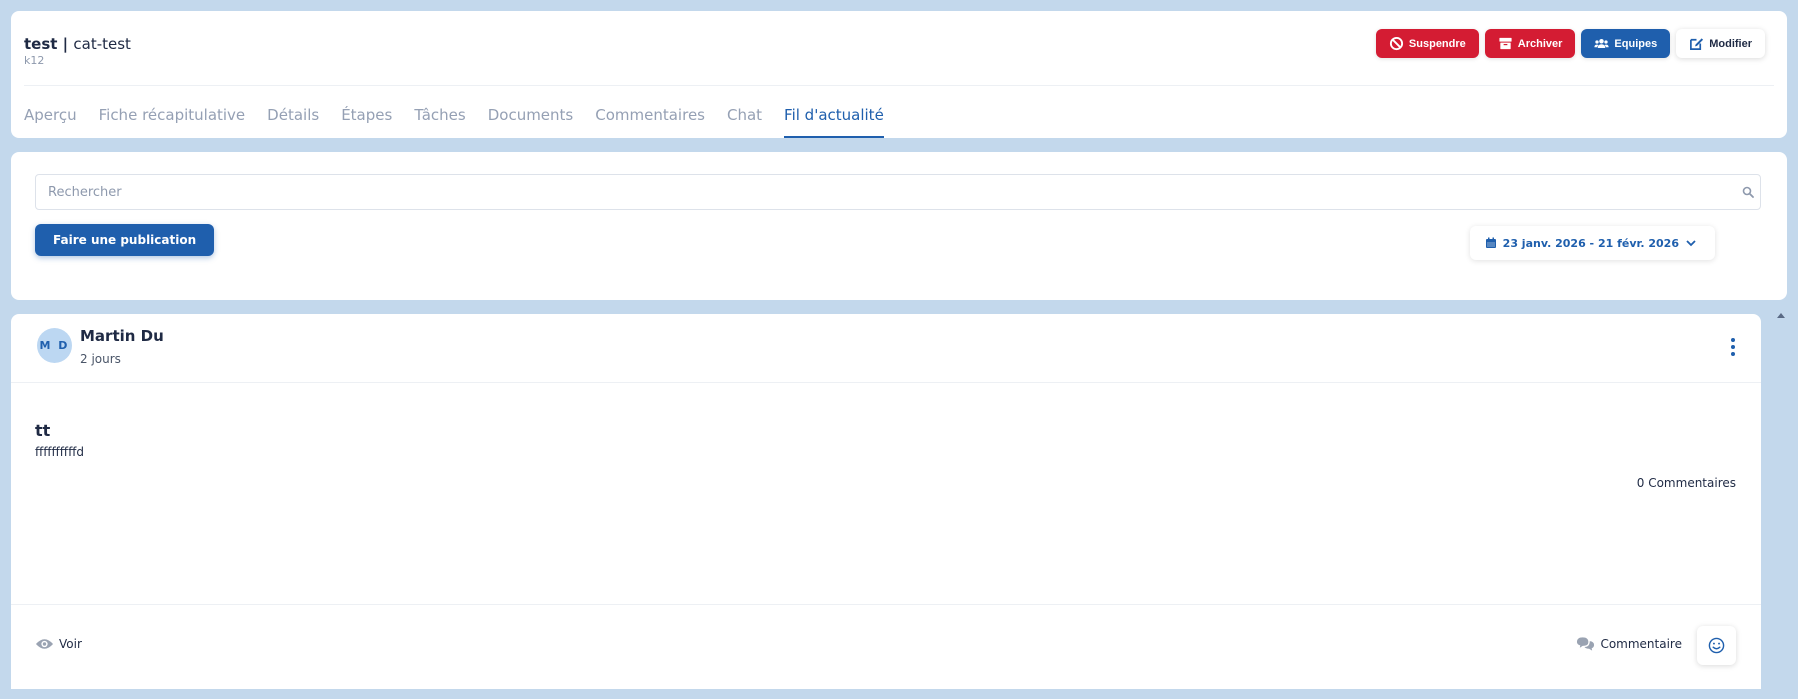 The width and height of the screenshot is (1798, 699). I want to click on calendar-icon, so click(1490, 242).